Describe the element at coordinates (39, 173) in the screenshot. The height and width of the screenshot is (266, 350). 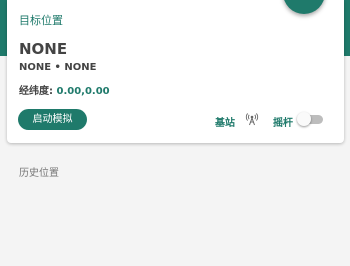
I see `history-title: 历史位置` at that location.